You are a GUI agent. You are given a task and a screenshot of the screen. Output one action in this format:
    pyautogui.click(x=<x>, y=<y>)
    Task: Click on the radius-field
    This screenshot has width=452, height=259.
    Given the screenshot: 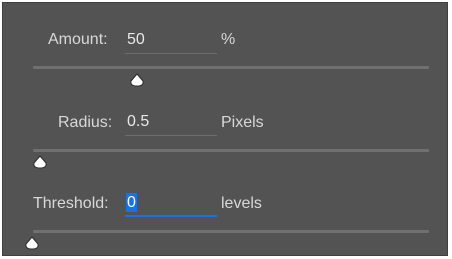 What is the action you would take?
    pyautogui.click(x=172, y=123)
    